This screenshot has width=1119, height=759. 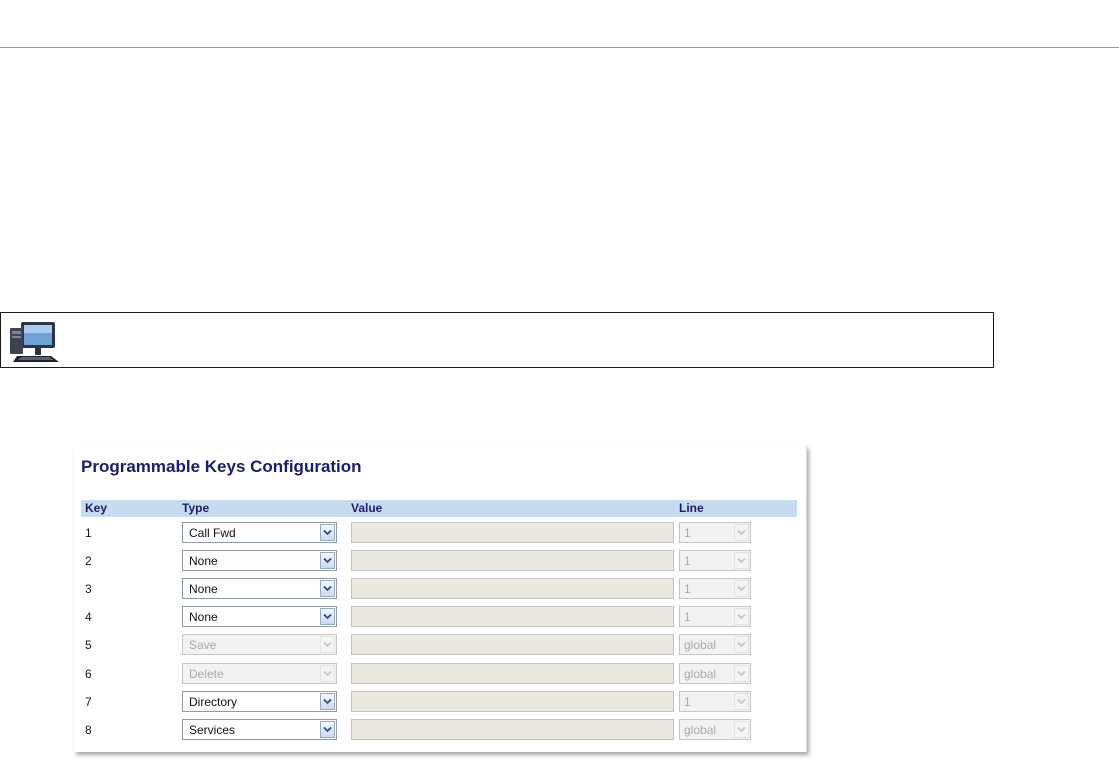 What do you see at coordinates (88, 561) in the screenshot?
I see `key-number: 2` at bounding box center [88, 561].